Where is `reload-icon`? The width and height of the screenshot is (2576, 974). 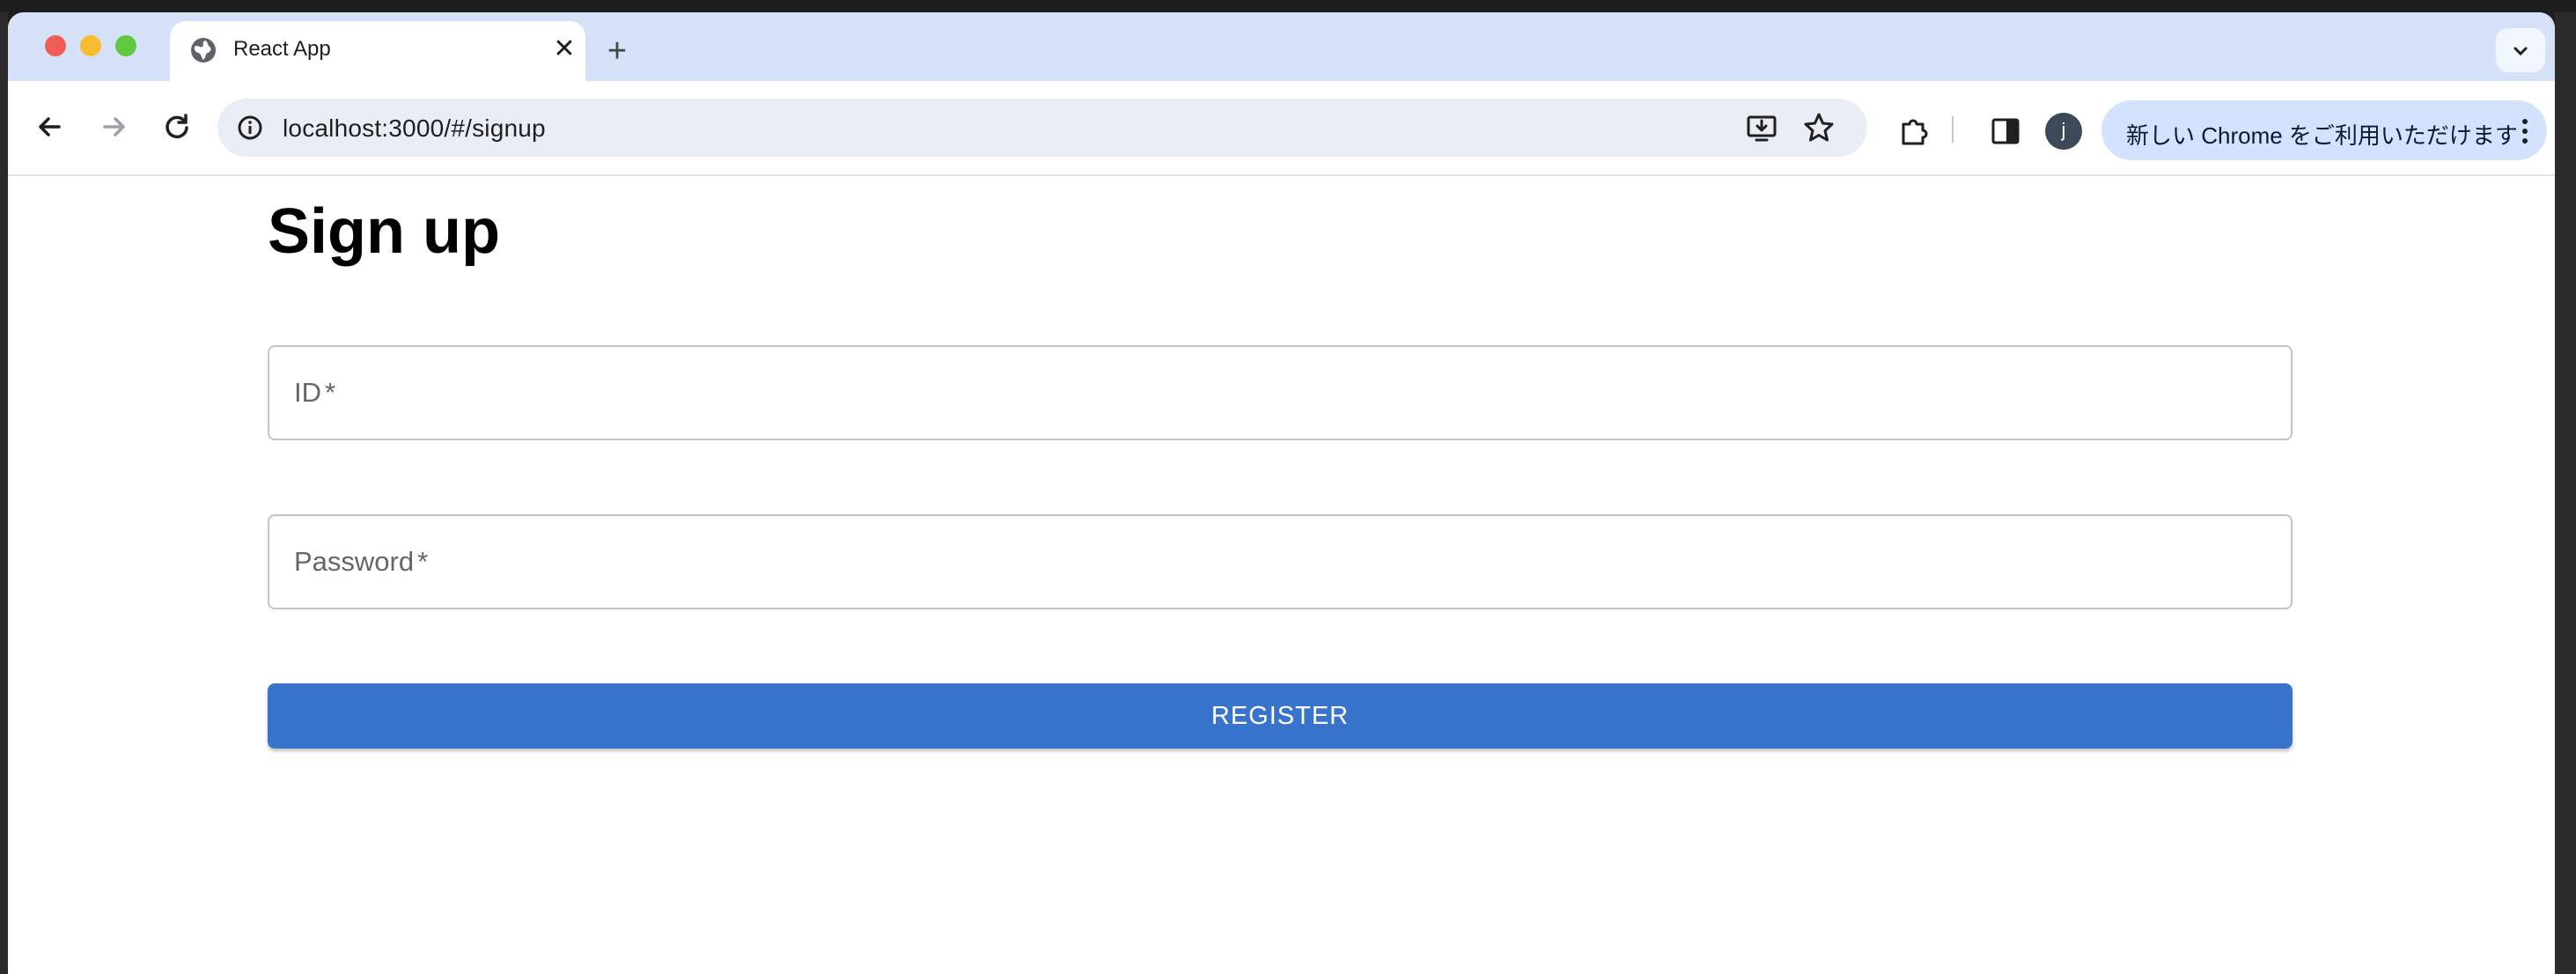
reload-icon is located at coordinates (177, 126).